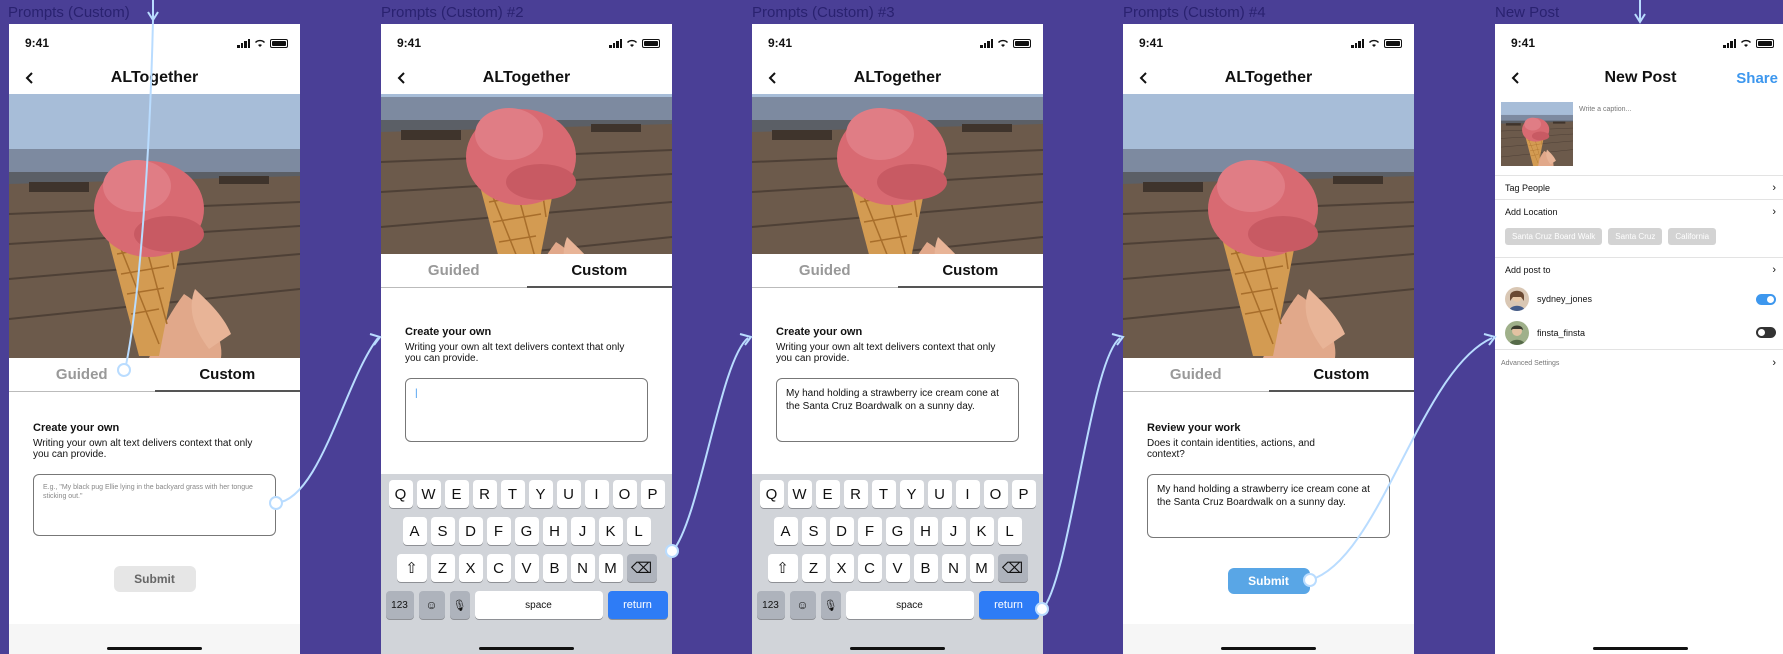 The width and height of the screenshot is (1783, 654). I want to click on location-chip: California, so click(1692, 236).